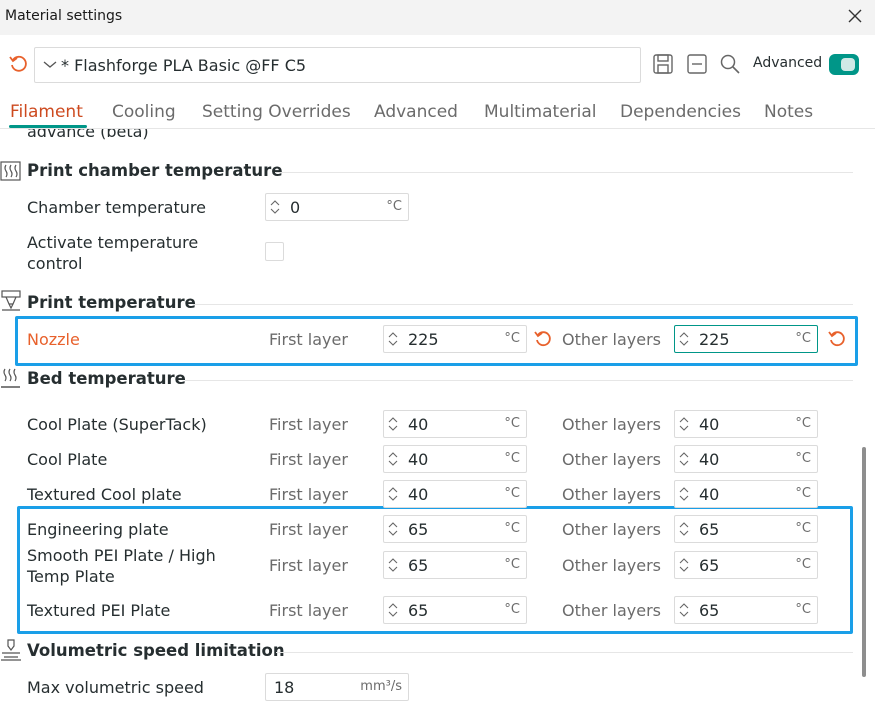 The width and height of the screenshot is (875, 705). Describe the element at coordinates (337, 687) in the screenshot. I see `max-volumetric-speed-input: 18 mm³/s` at that location.